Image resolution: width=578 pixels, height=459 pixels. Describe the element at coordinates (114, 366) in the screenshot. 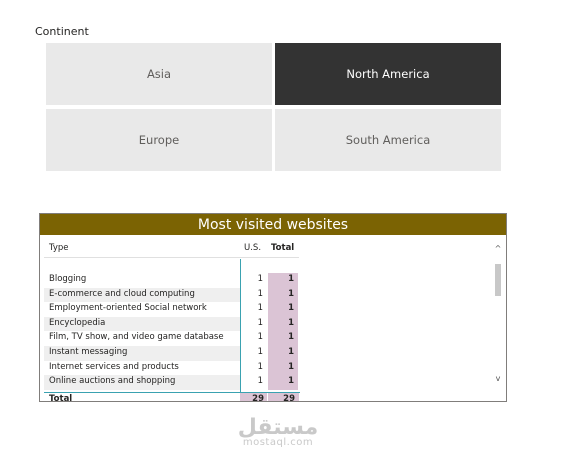

I see `row-type: Internet services and products` at that location.